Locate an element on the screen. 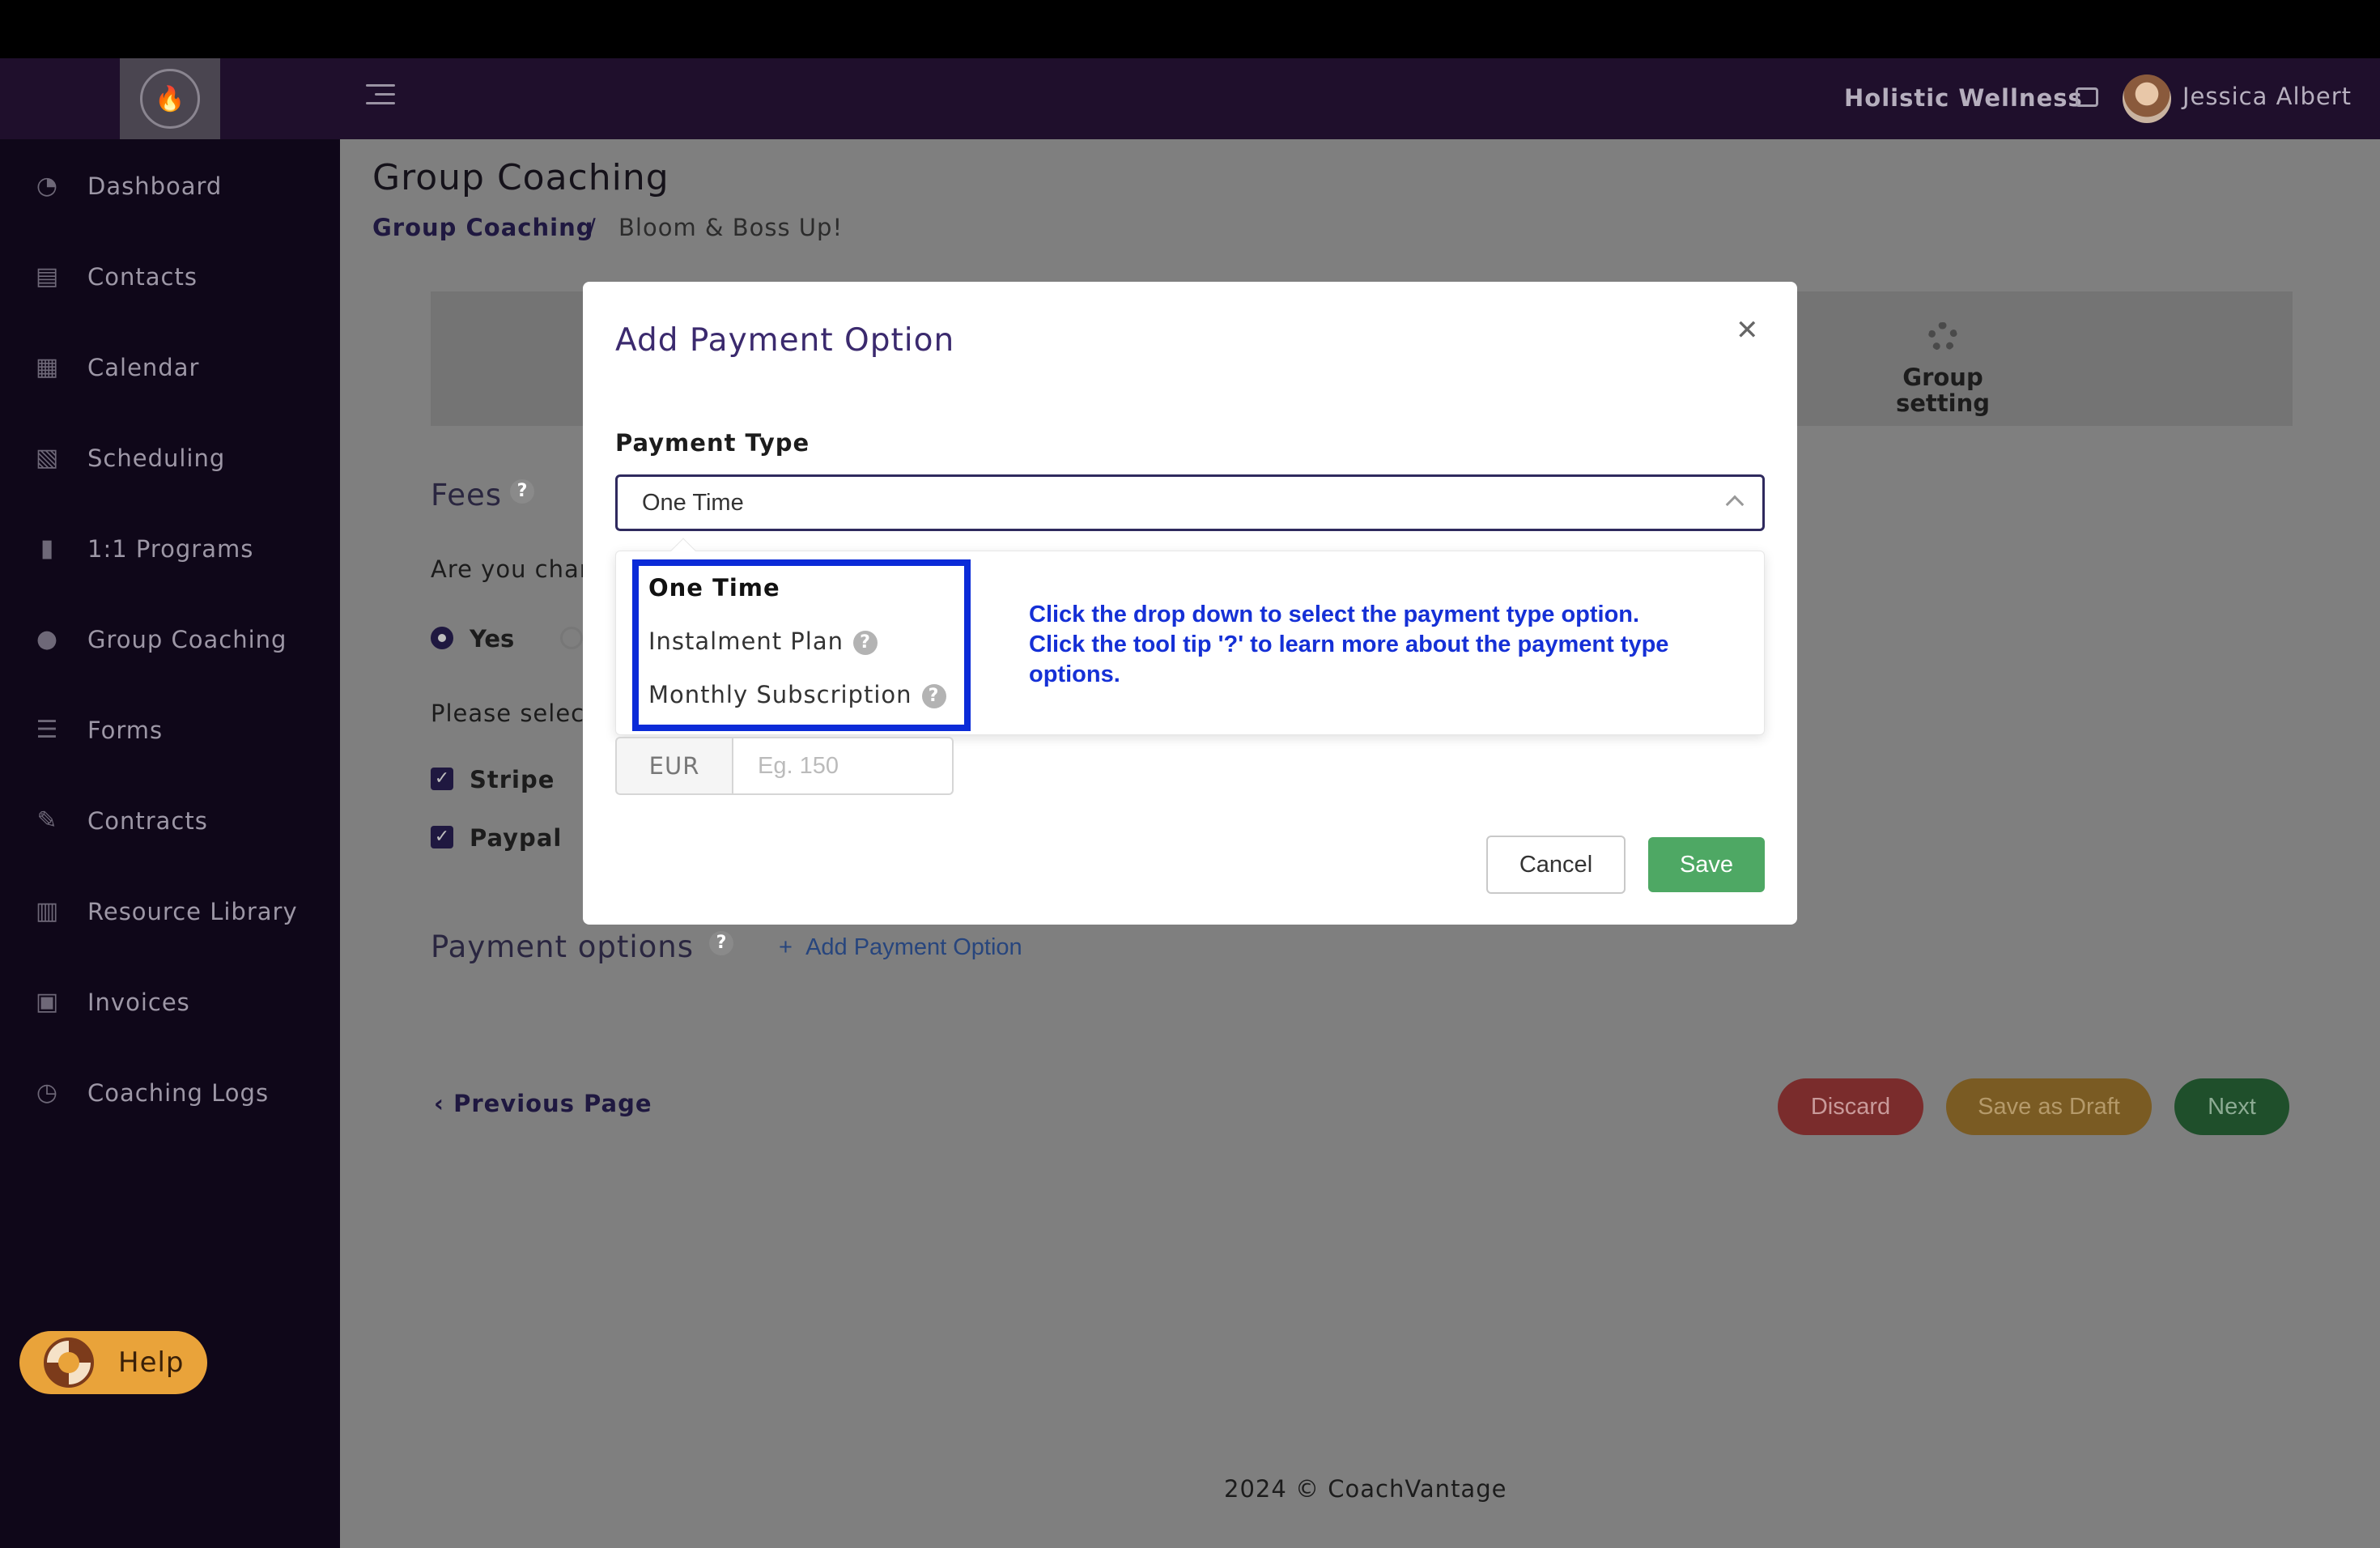 The width and height of the screenshot is (2380, 1548). add-payment-option-link: + Add Payment Option is located at coordinates (901, 947).